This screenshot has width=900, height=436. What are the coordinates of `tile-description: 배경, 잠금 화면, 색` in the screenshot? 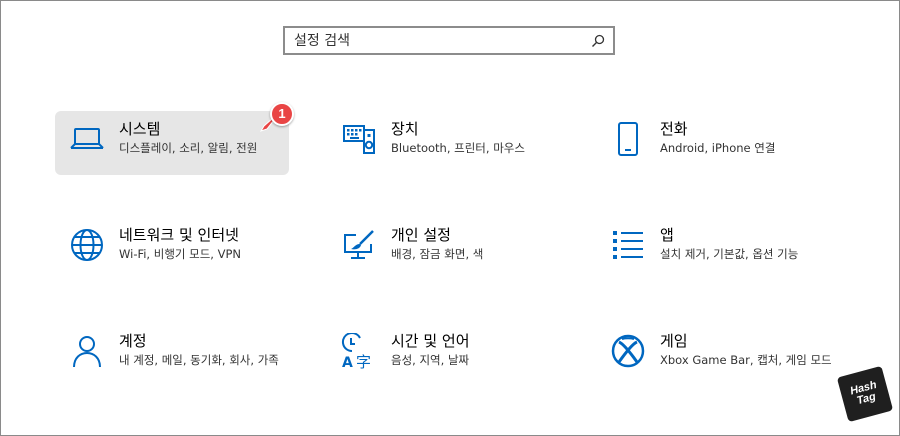 It's located at (437, 254).